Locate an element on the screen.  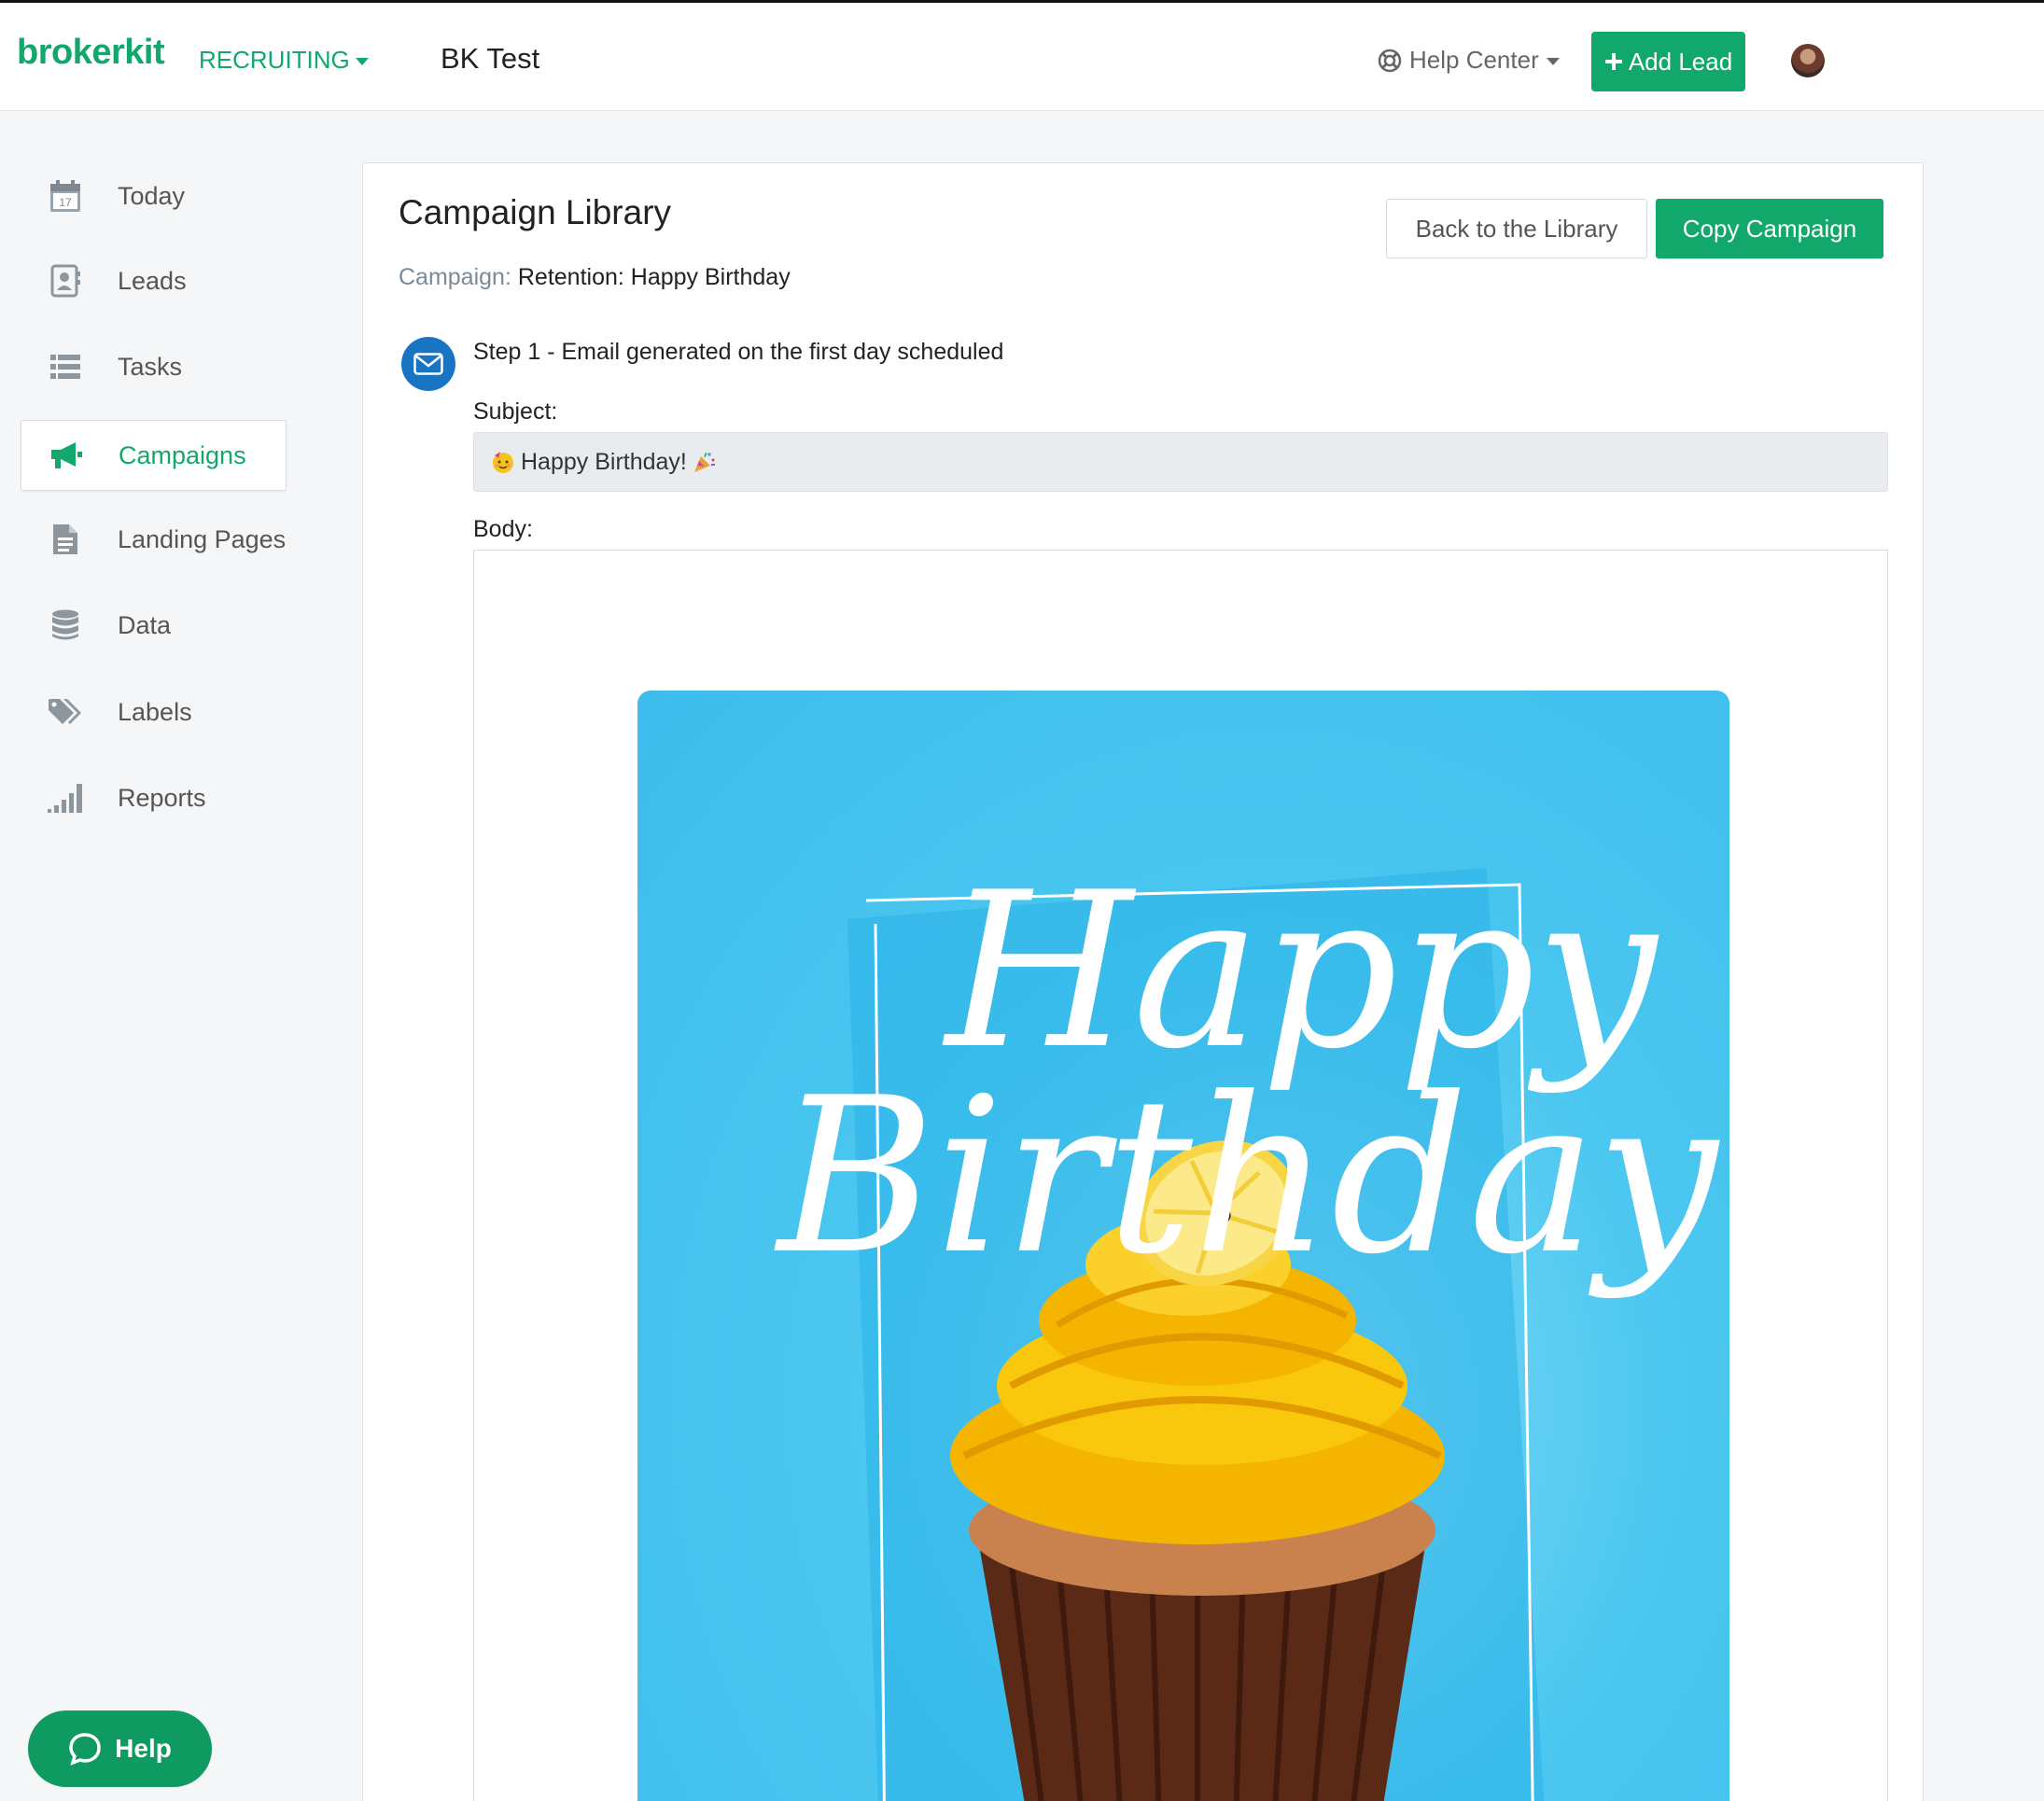
database-icon is located at coordinates (65, 625).